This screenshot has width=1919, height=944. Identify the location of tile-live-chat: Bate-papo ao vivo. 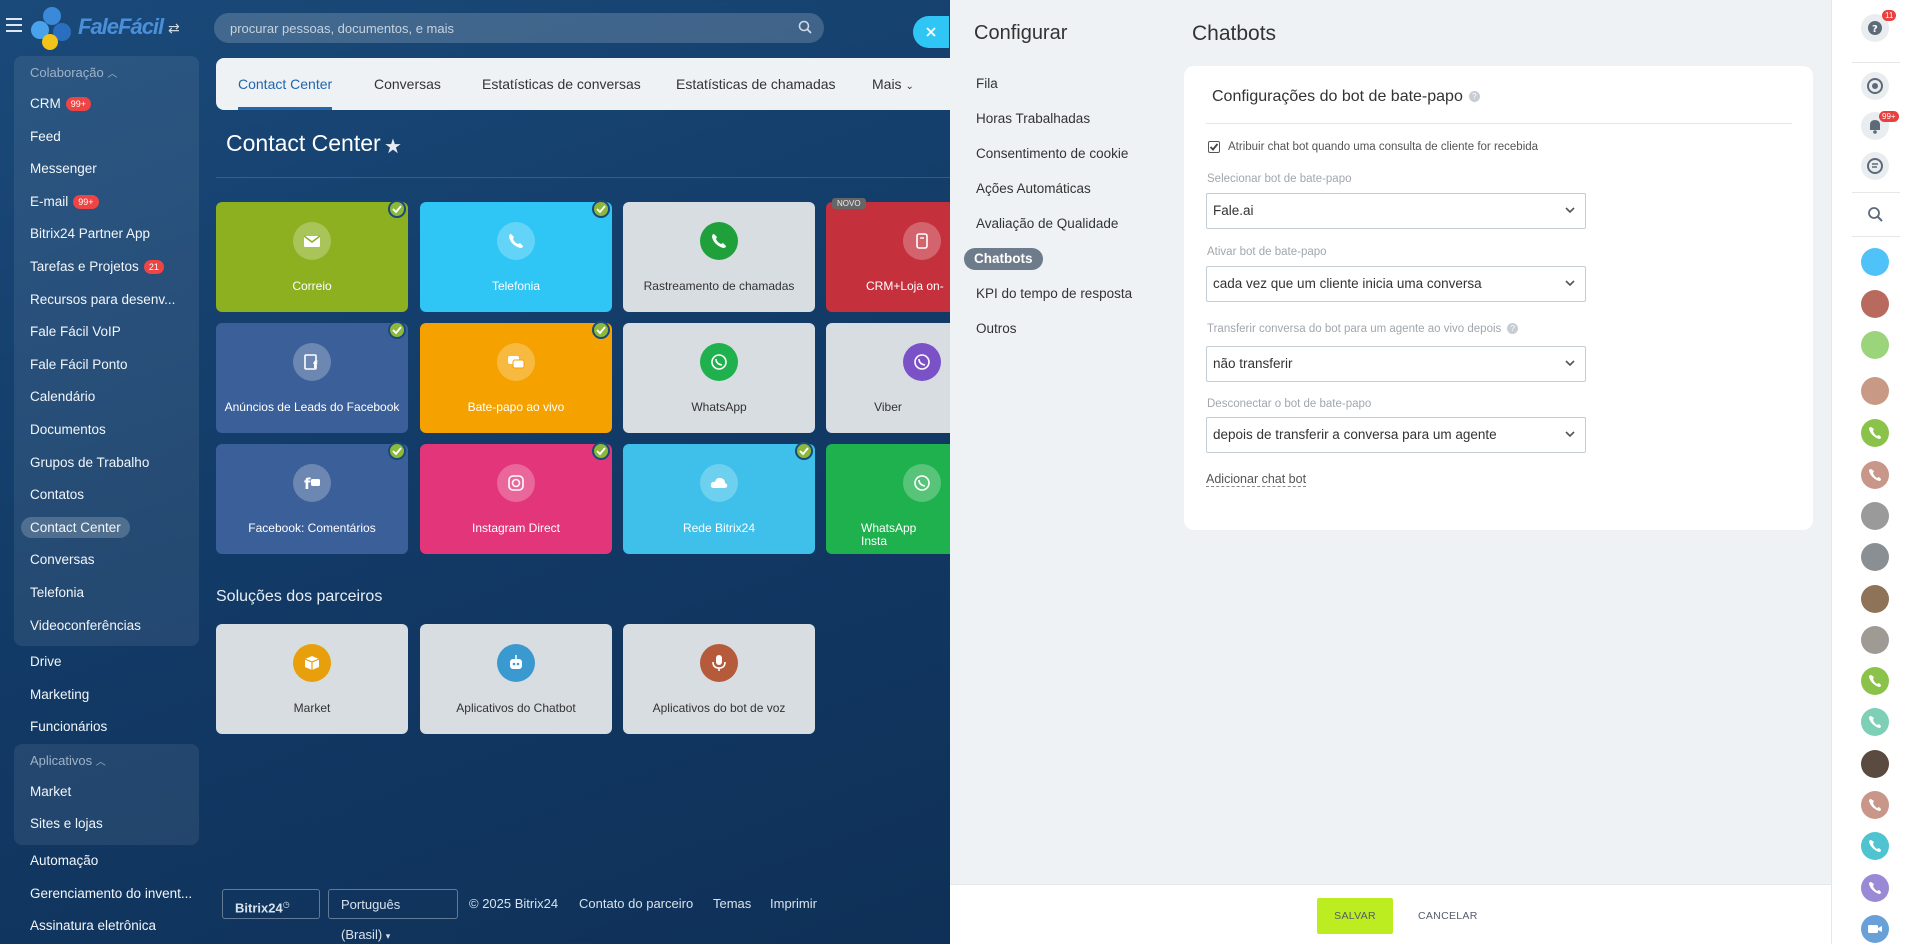
(516, 377).